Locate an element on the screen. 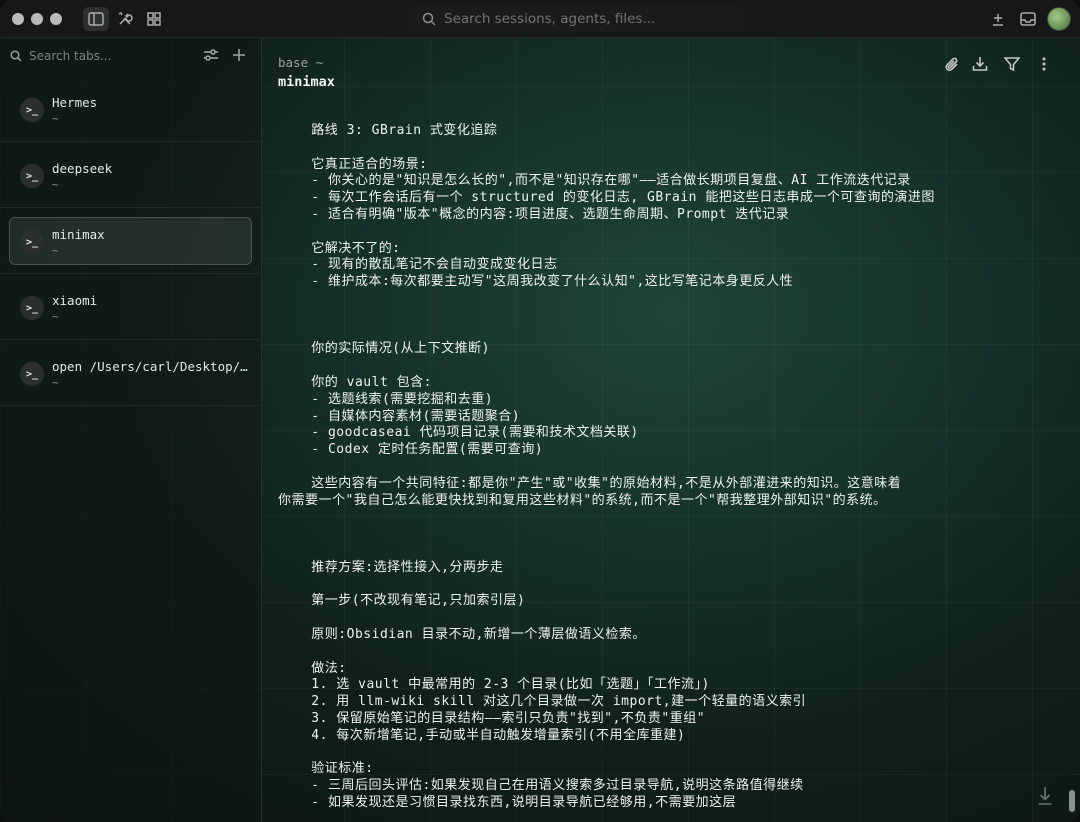 This screenshot has width=1080, height=822. new-session-button is located at coordinates (998, 19).